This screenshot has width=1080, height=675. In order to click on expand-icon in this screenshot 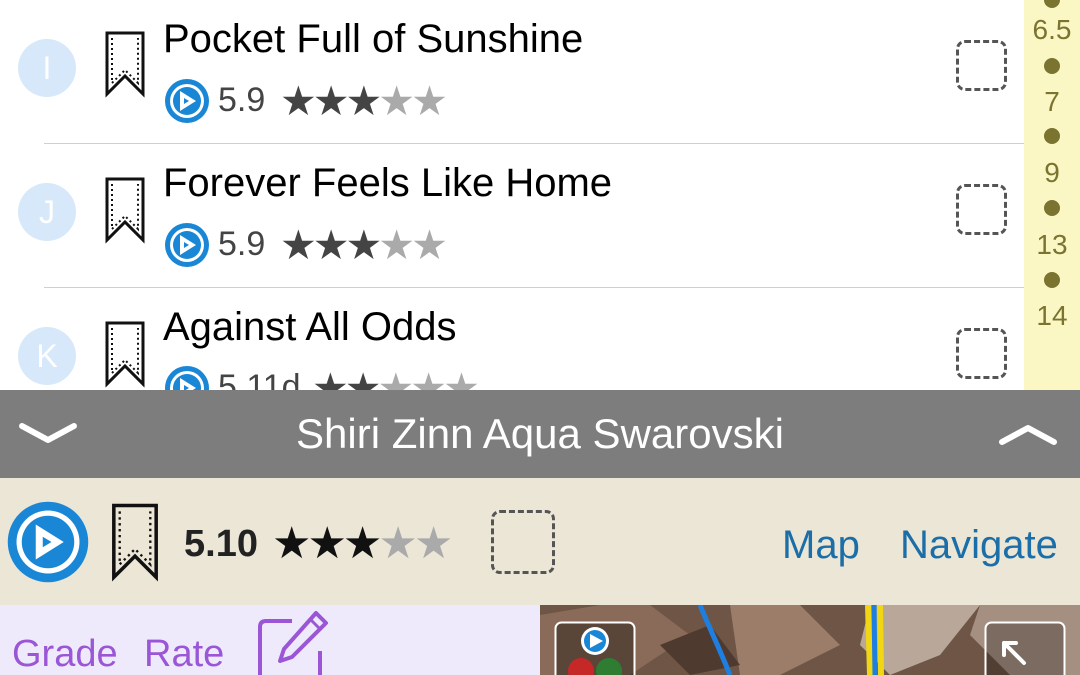, I will do `click(1025, 648)`.